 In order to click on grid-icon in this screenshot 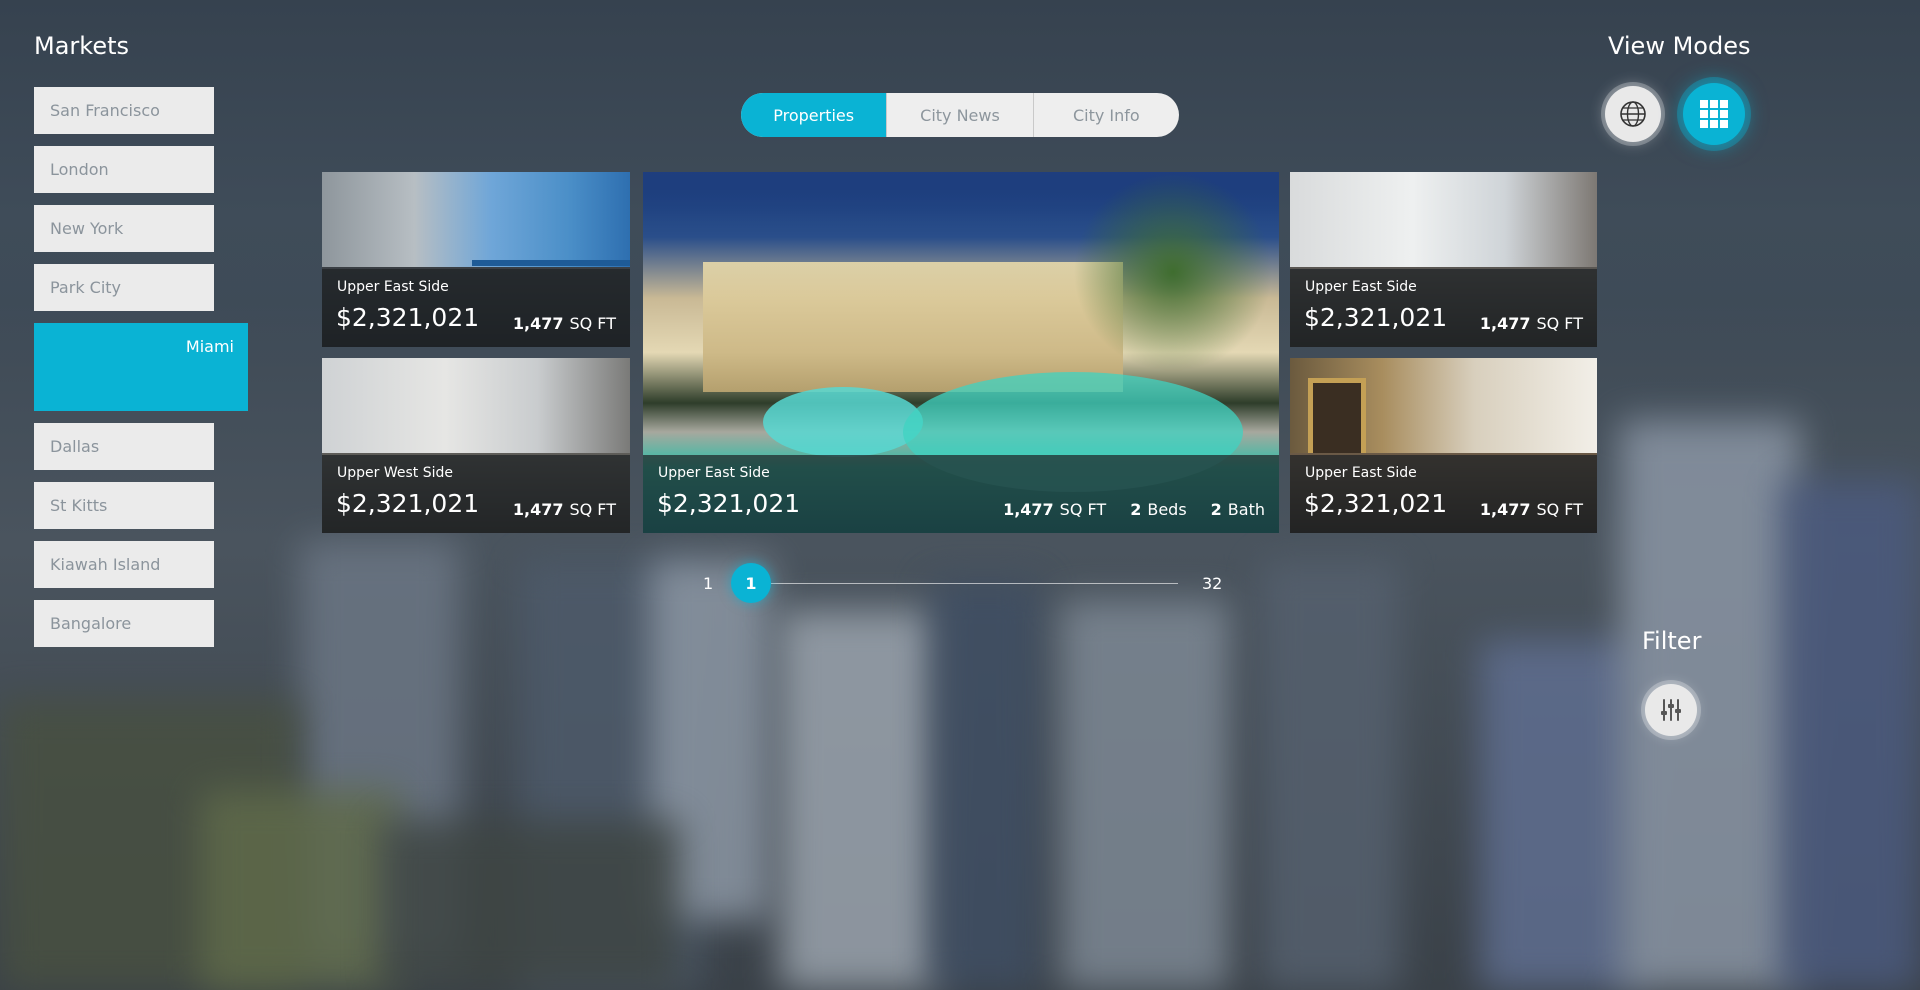, I will do `click(1714, 114)`.